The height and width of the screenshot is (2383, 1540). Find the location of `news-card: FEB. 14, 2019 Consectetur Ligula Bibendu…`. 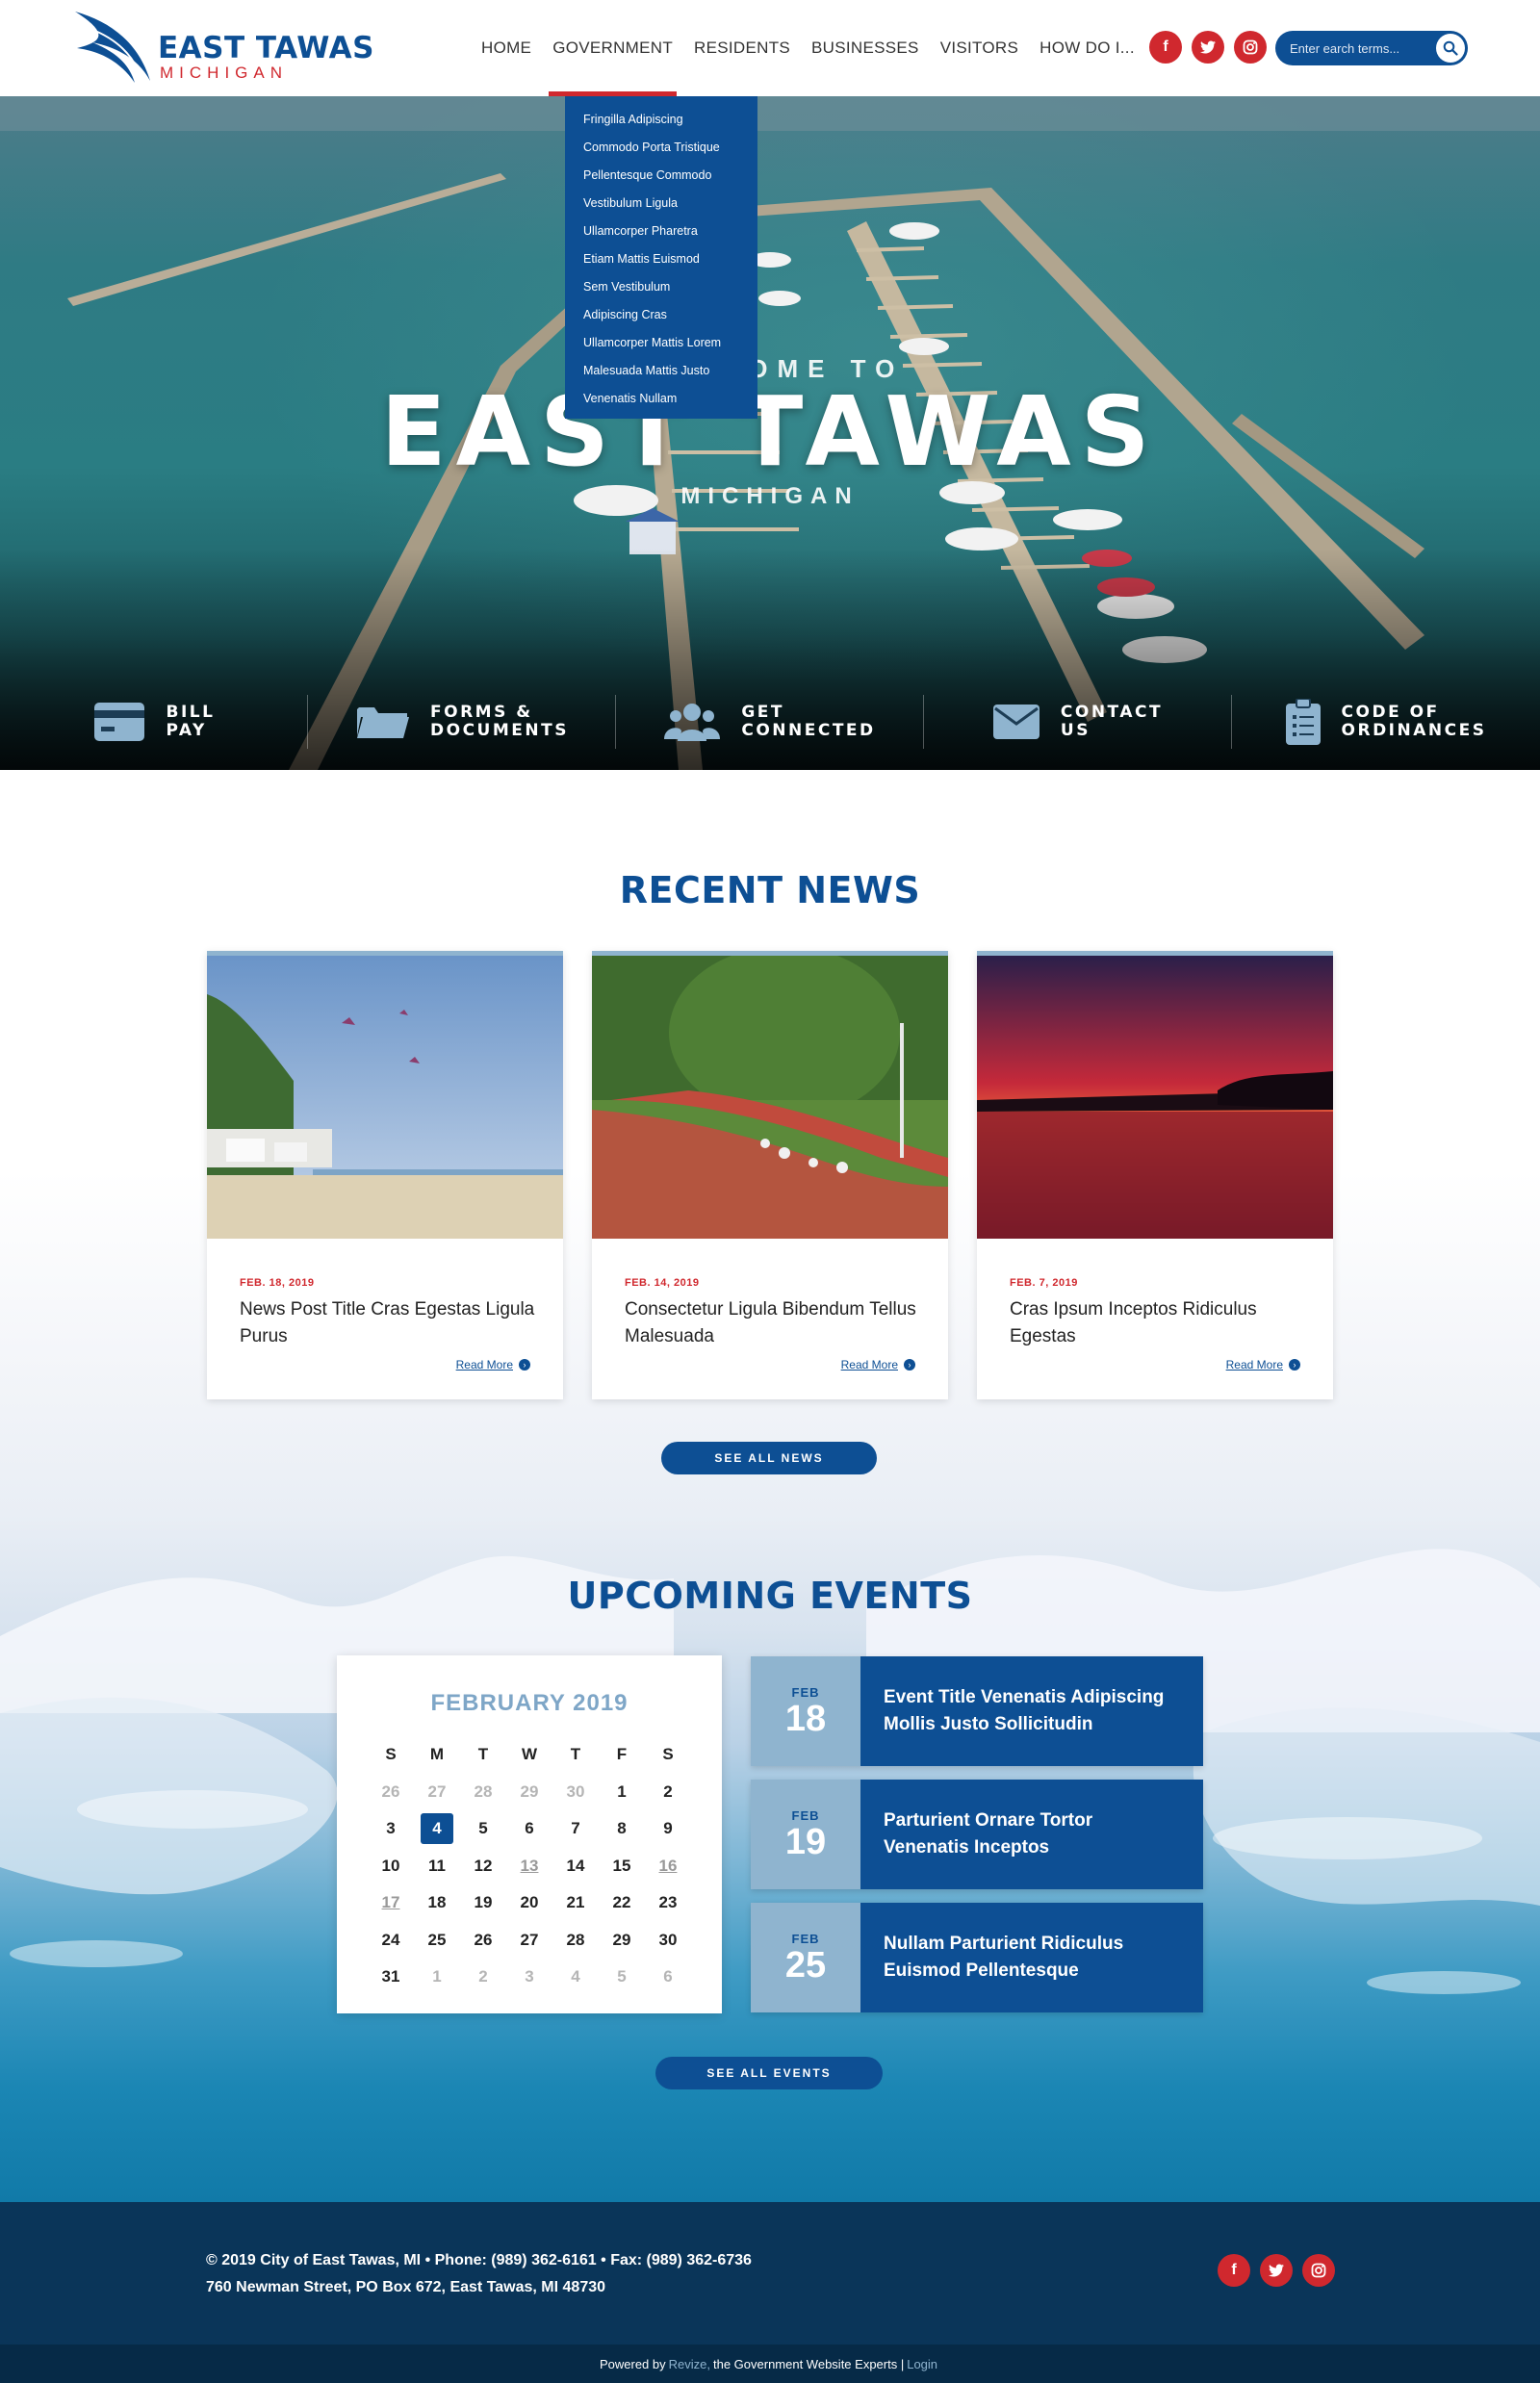

news-card: FEB. 14, 2019 Consectetur Ligula Bibendu… is located at coordinates (770, 1175).